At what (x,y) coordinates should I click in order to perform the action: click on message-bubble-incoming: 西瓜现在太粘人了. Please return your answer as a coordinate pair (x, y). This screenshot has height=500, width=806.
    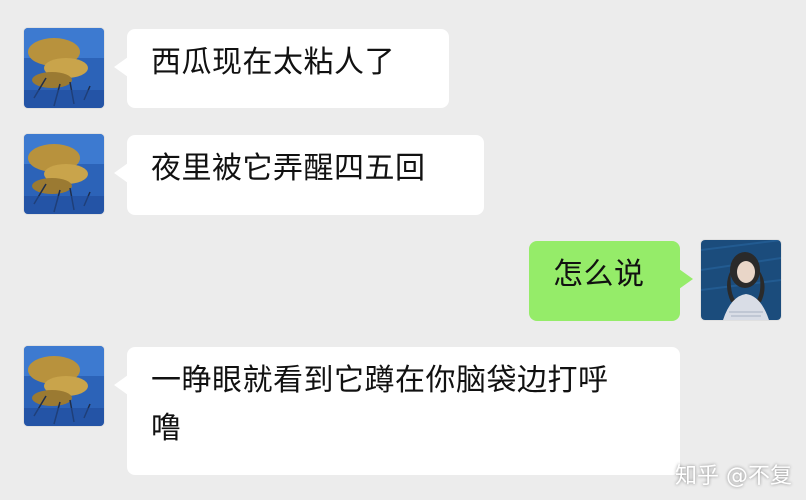
    Looking at the image, I should click on (281, 68).